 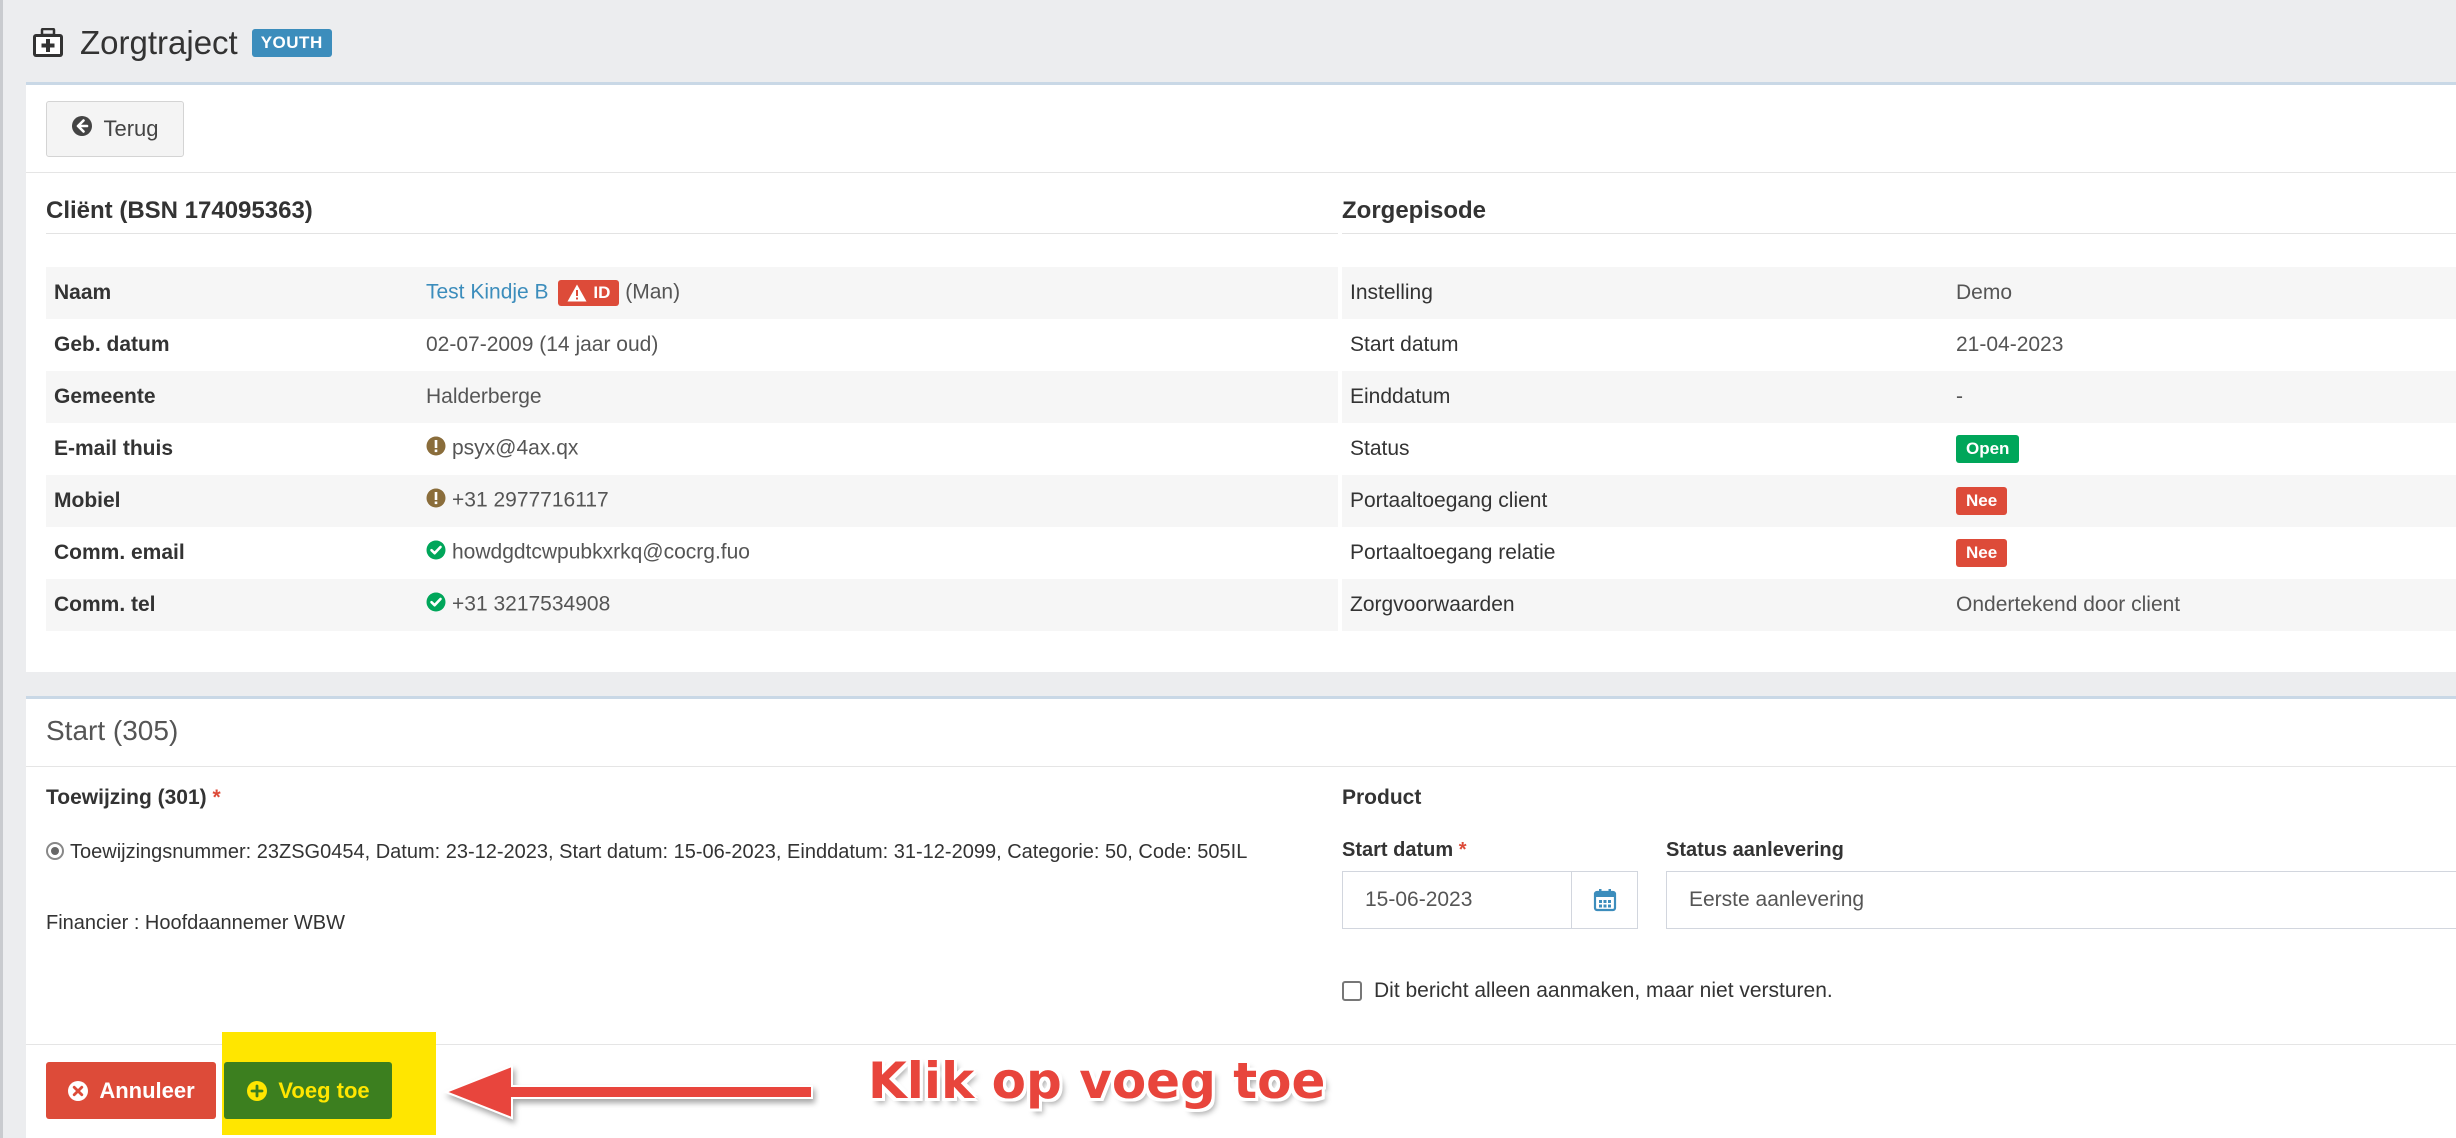 What do you see at coordinates (126, 797) in the screenshot?
I see `toewijzing-label-text: Toewijzing (301)` at bounding box center [126, 797].